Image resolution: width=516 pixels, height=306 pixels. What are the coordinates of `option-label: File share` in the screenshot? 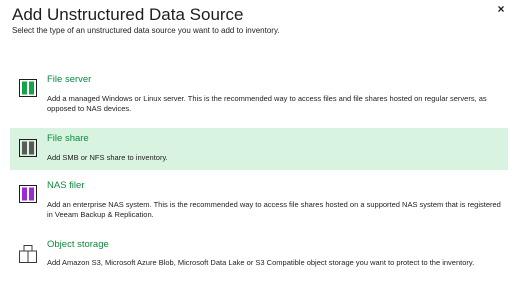 It's located at (68, 138).